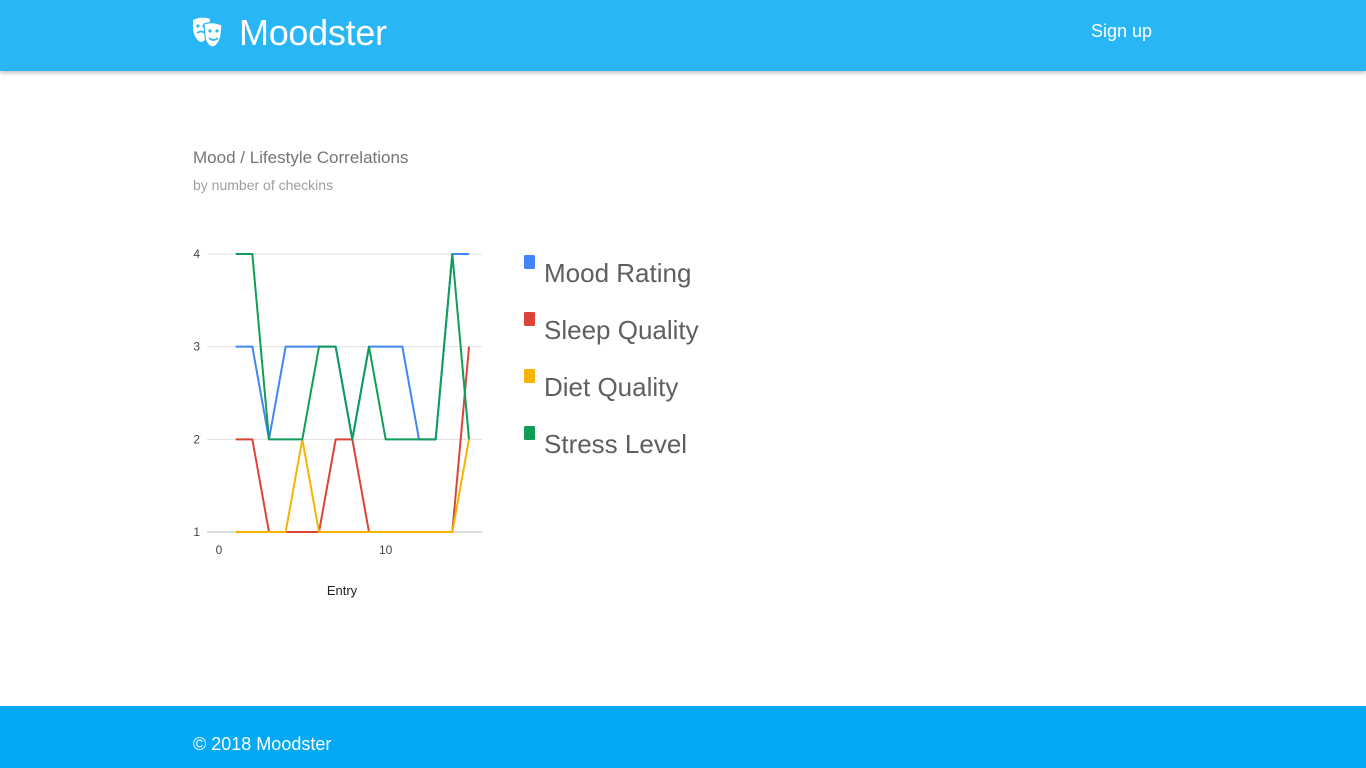 The image size is (1366, 768). I want to click on theater-masks-icon, so click(208, 33).